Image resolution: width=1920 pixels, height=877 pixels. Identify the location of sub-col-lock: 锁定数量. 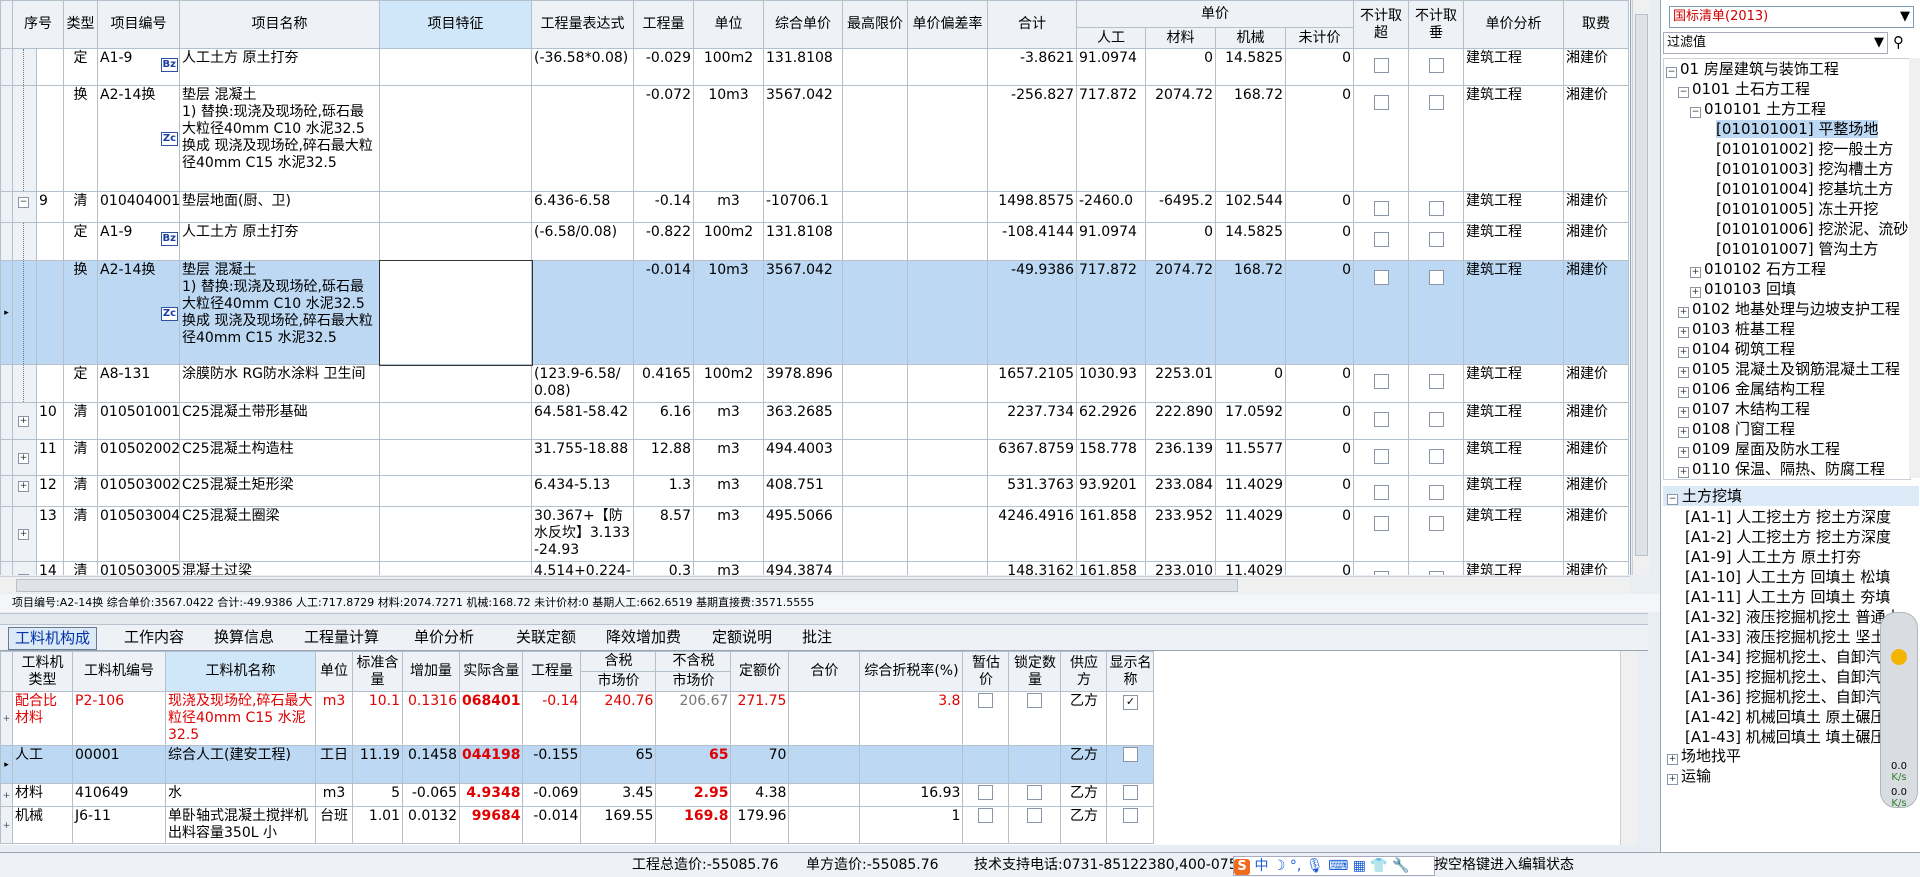
(1035, 671).